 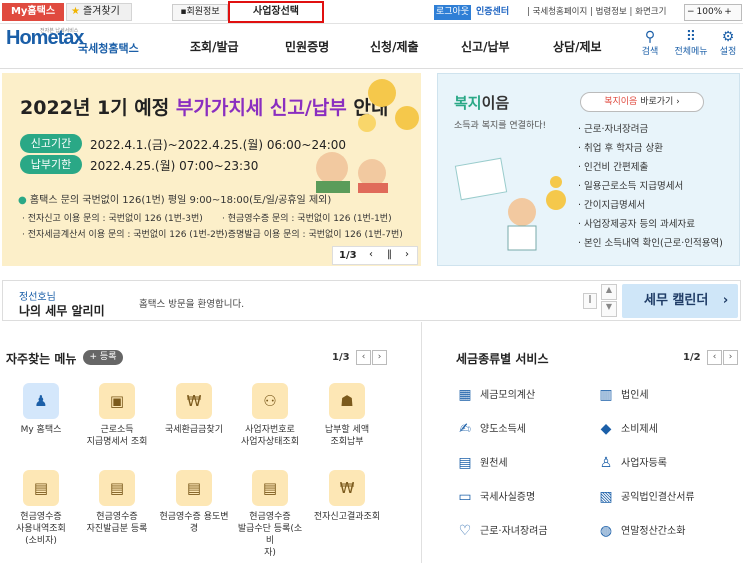 I want to click on welfare-item: · 본인 소득내역 확인(근로·인적용역), so click(x=650, y=244).